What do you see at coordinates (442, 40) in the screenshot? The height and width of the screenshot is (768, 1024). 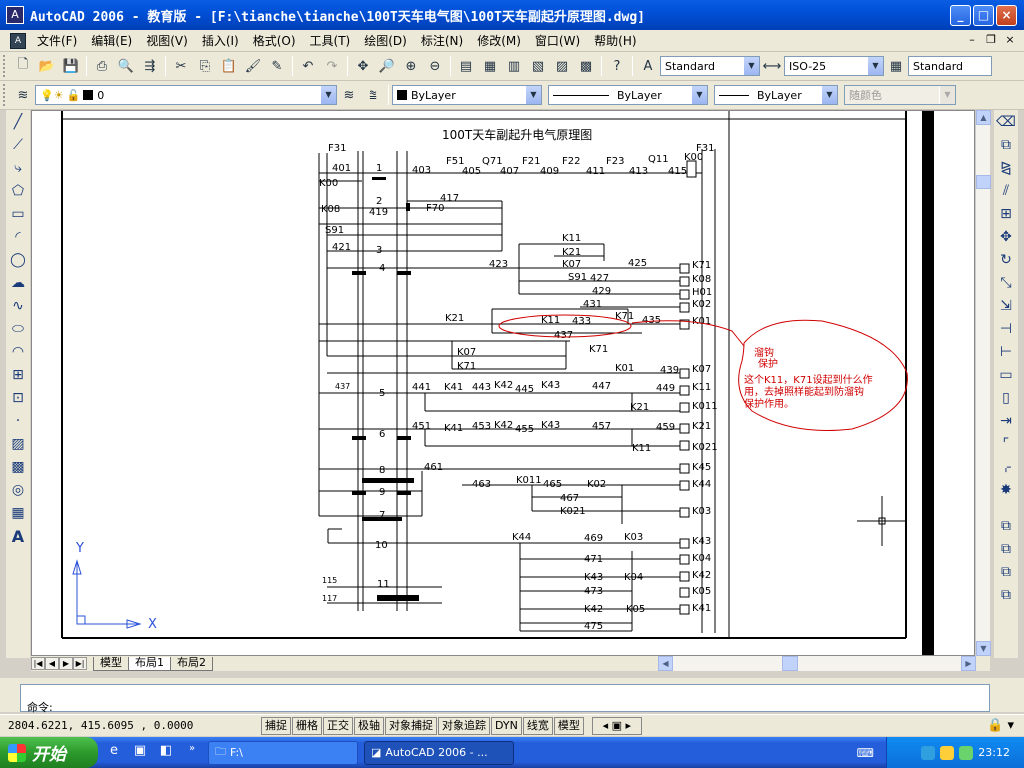 I see `menu-dimension: 标注(N)` at bounding box center [442, 40].